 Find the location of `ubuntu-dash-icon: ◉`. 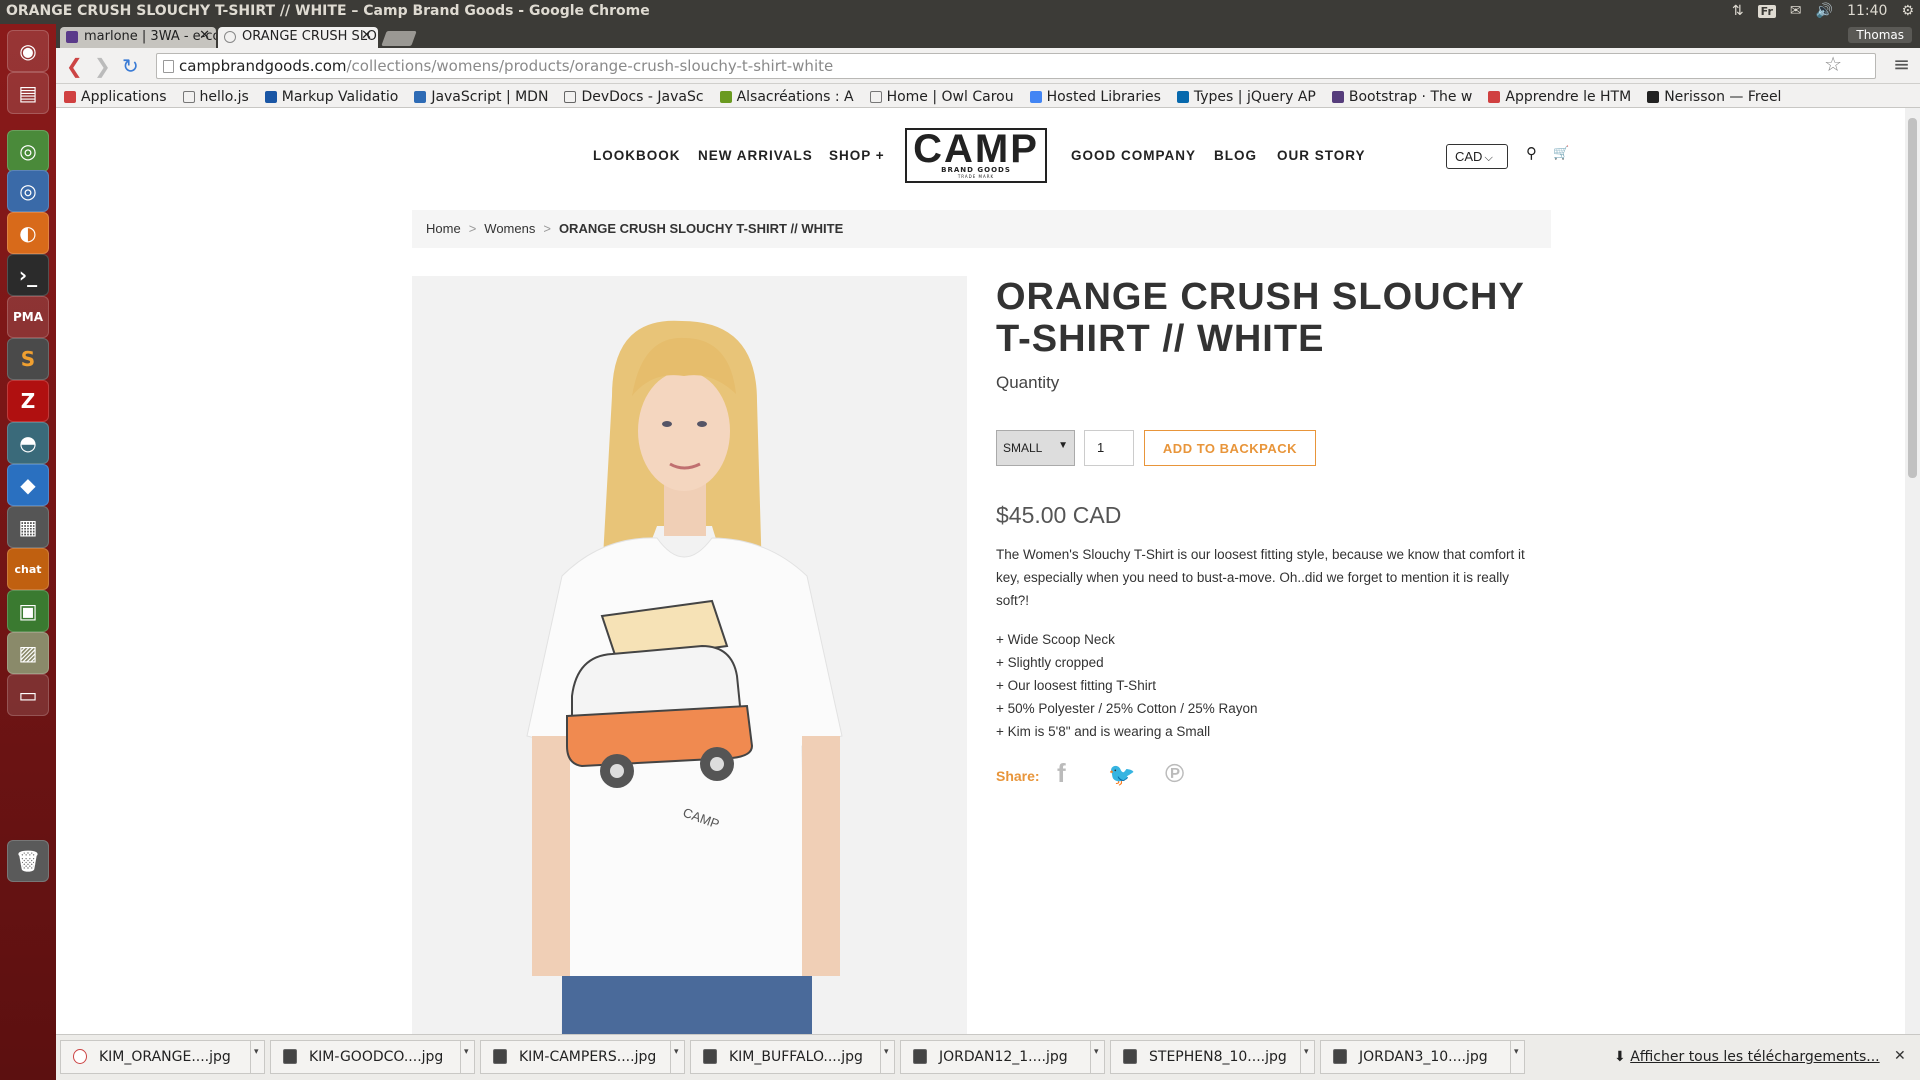

ubuntu-dash-icon: ◉ is located at coordinates (28, 51).